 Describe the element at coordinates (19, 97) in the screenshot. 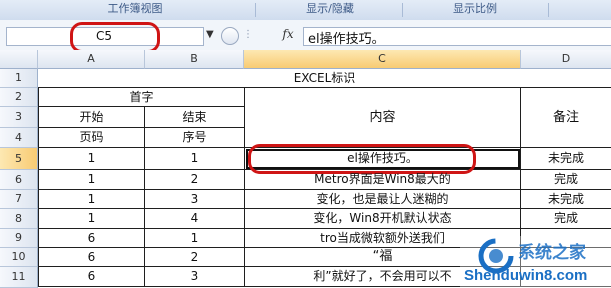

I see `row-header-2: 2` at that location.